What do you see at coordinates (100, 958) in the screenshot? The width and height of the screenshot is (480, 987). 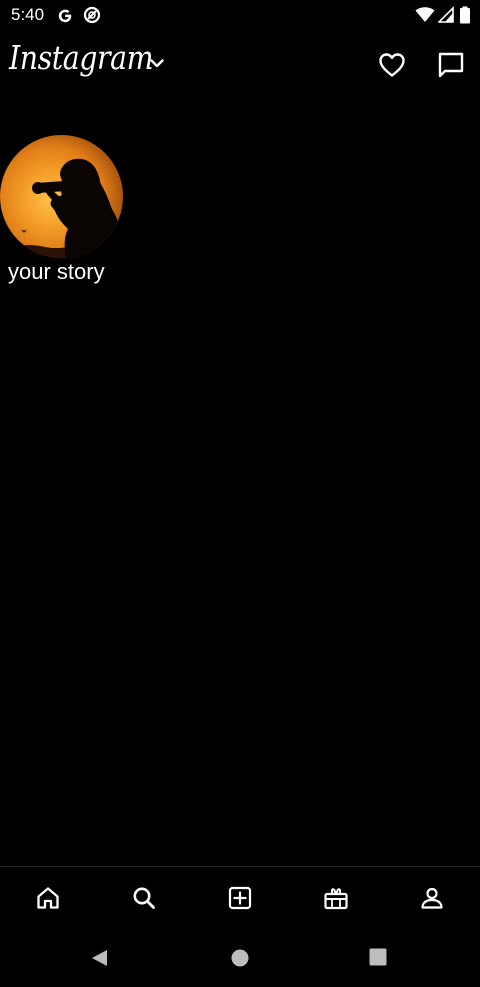 I see `back-icon` at bounding box center [100, 958].